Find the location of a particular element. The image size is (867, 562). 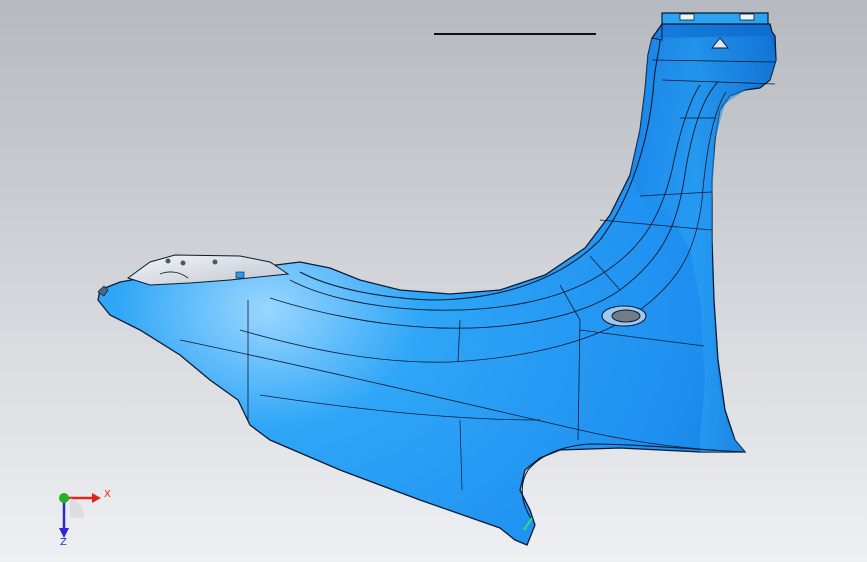

flange-tab-right is located at coordinates (747, 17).